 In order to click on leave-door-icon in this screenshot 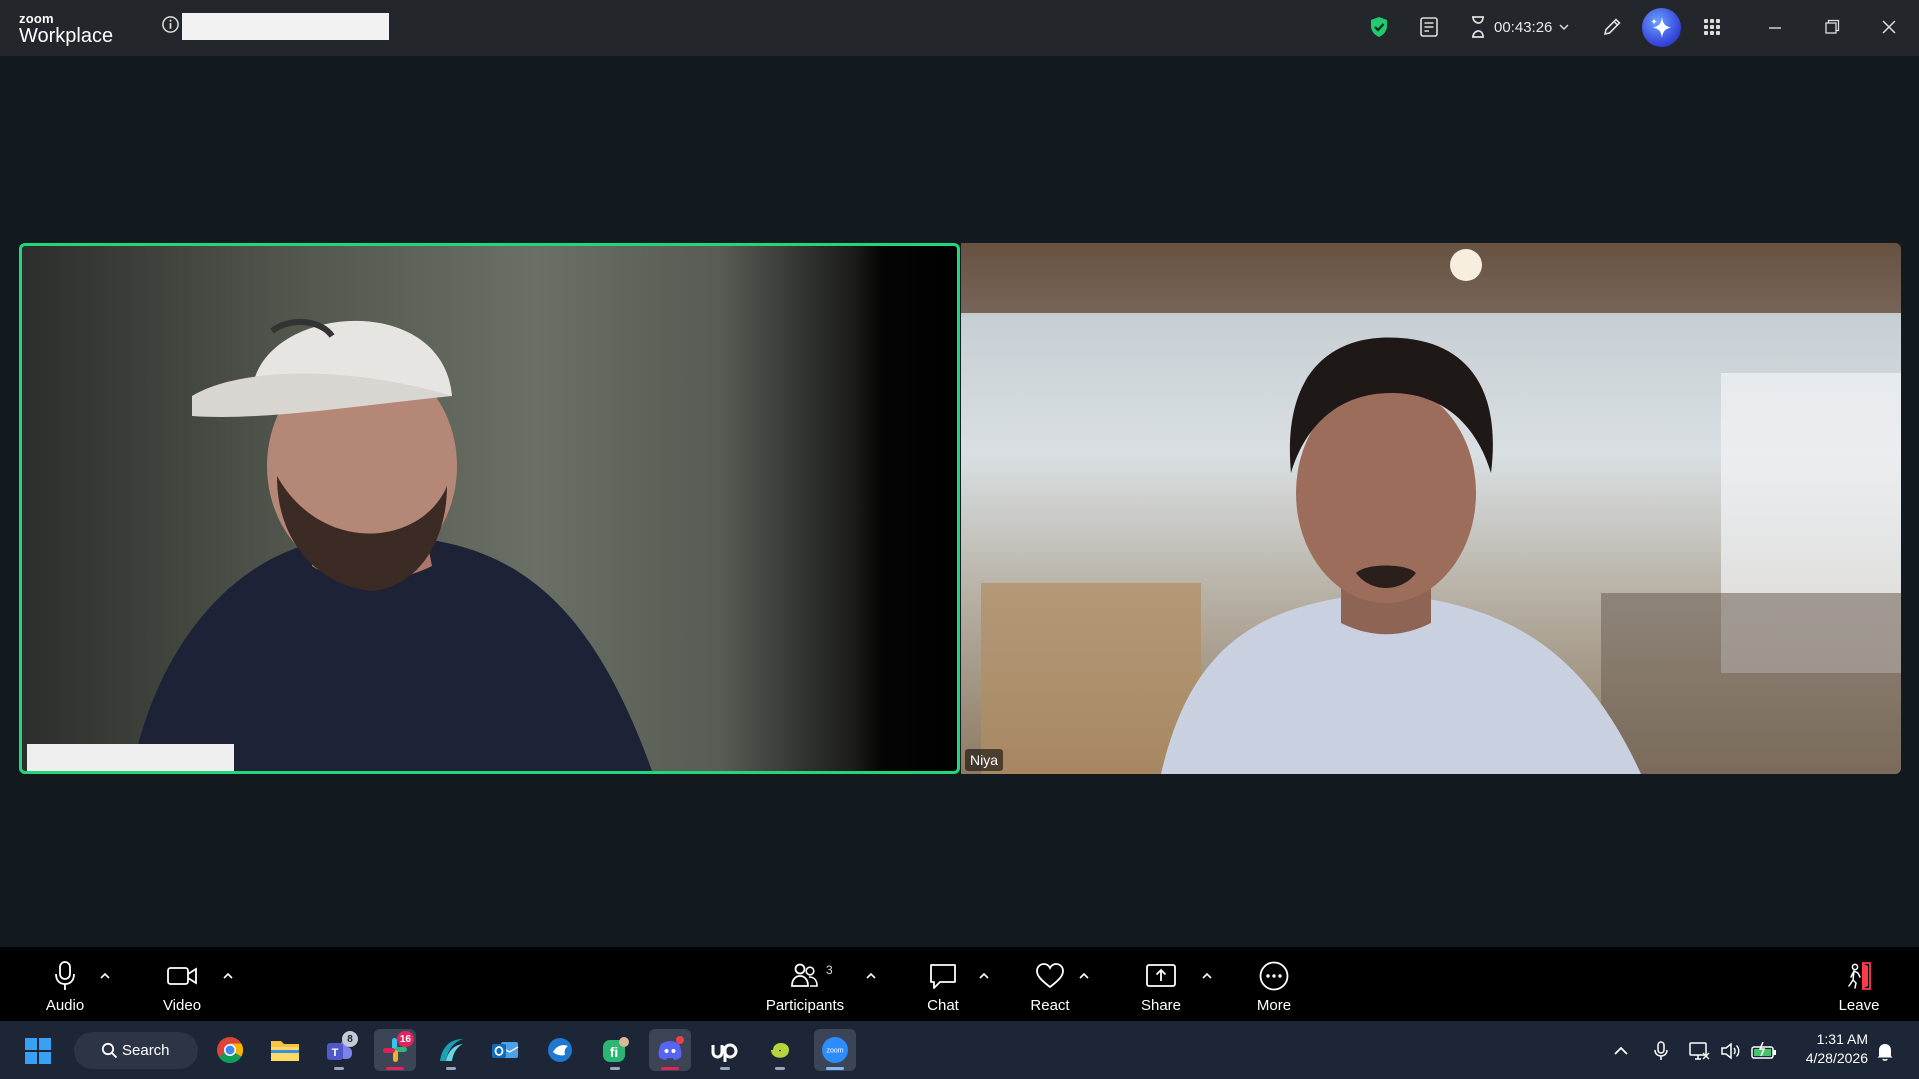, I will do `click(1859, 976)`.